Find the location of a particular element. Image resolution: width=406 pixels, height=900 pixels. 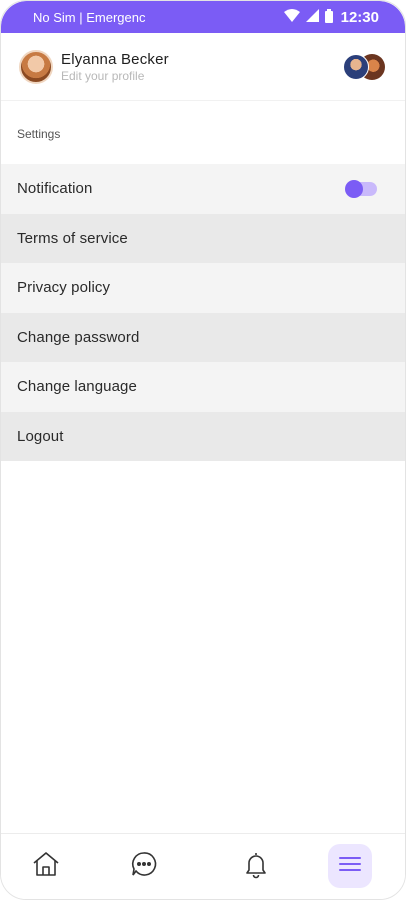

status-icons: 12:30 is located at coordinates (331, 17).